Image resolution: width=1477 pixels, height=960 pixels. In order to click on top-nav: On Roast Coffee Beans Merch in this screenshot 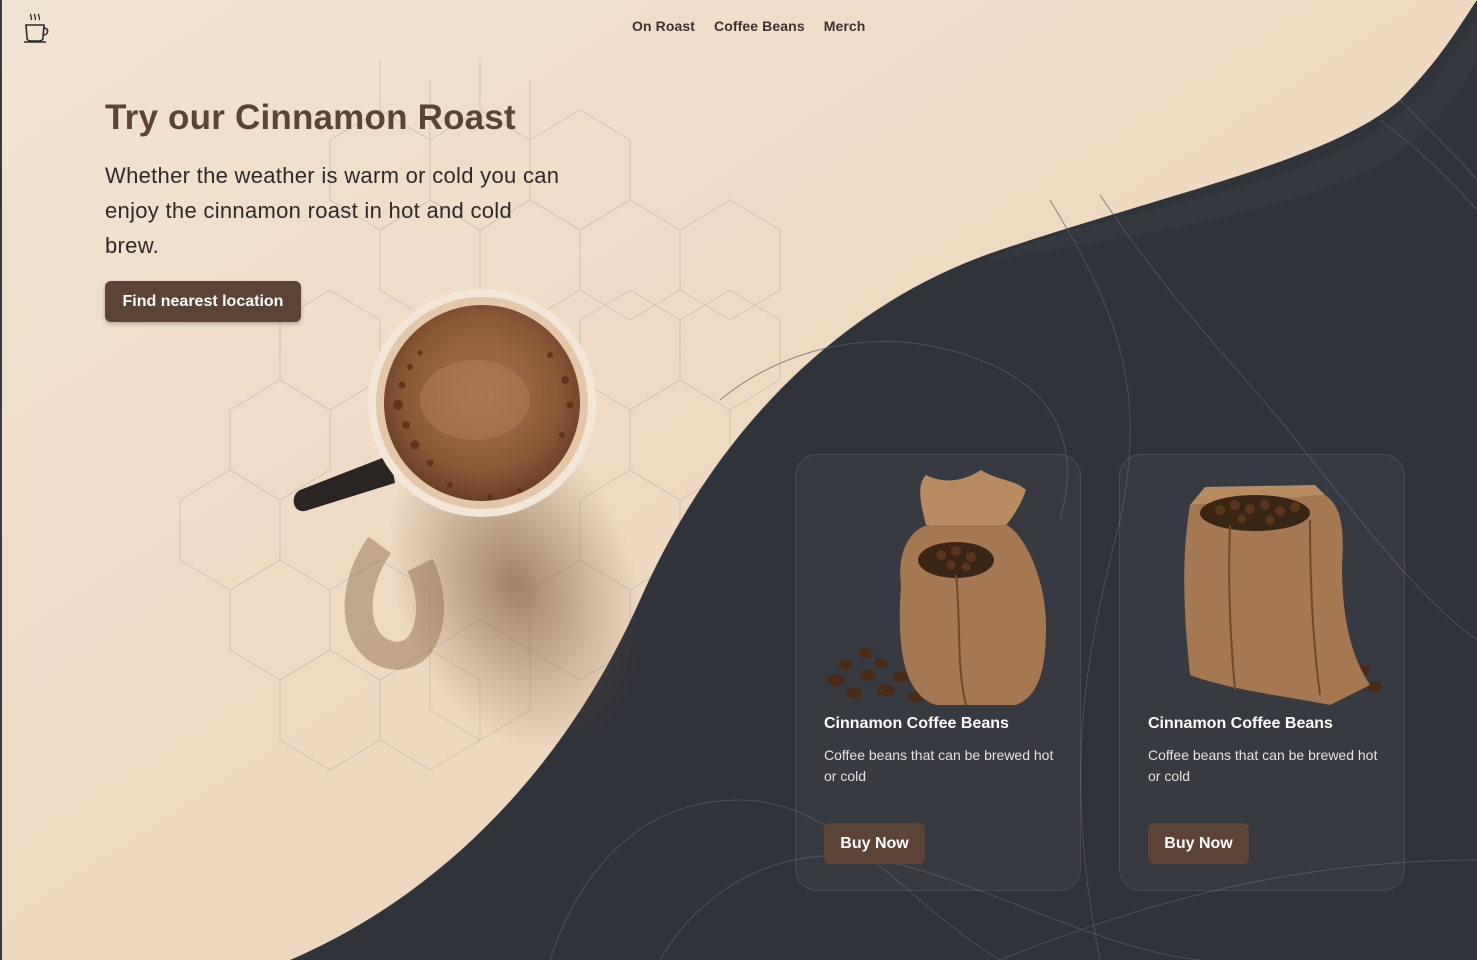, I will do `click(748, 26)`.